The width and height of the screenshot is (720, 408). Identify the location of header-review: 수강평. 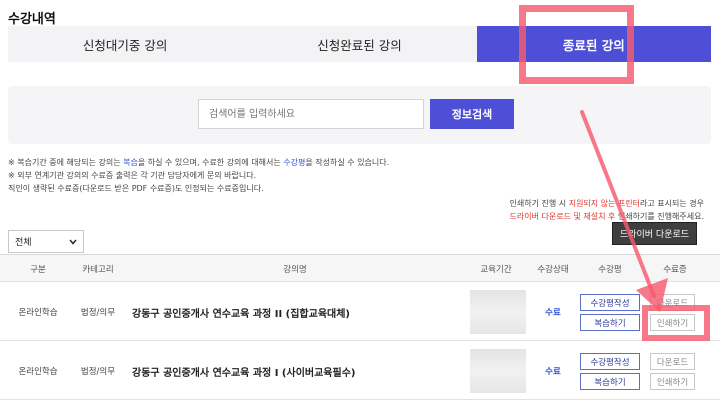
(610, 270).